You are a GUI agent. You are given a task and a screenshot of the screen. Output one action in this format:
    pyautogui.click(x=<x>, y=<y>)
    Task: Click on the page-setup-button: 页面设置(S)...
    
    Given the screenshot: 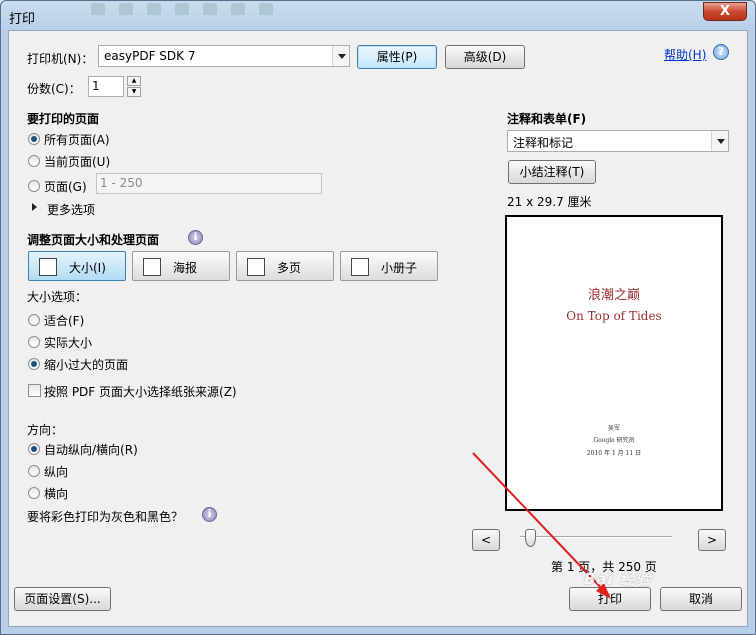 What is the action you would take?
    pyautogui.click(x=62, y=599)
    